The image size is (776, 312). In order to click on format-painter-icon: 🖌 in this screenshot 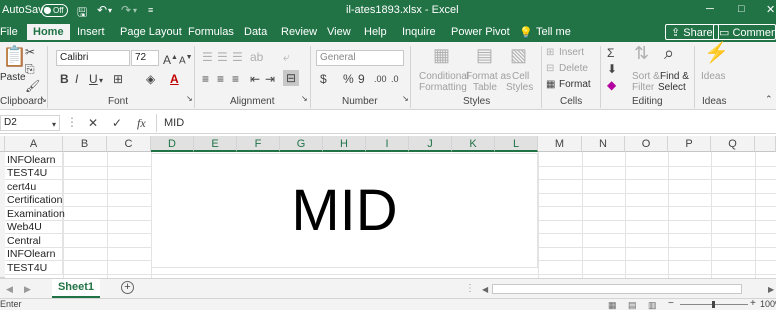, I will do `click(32, 86)`.